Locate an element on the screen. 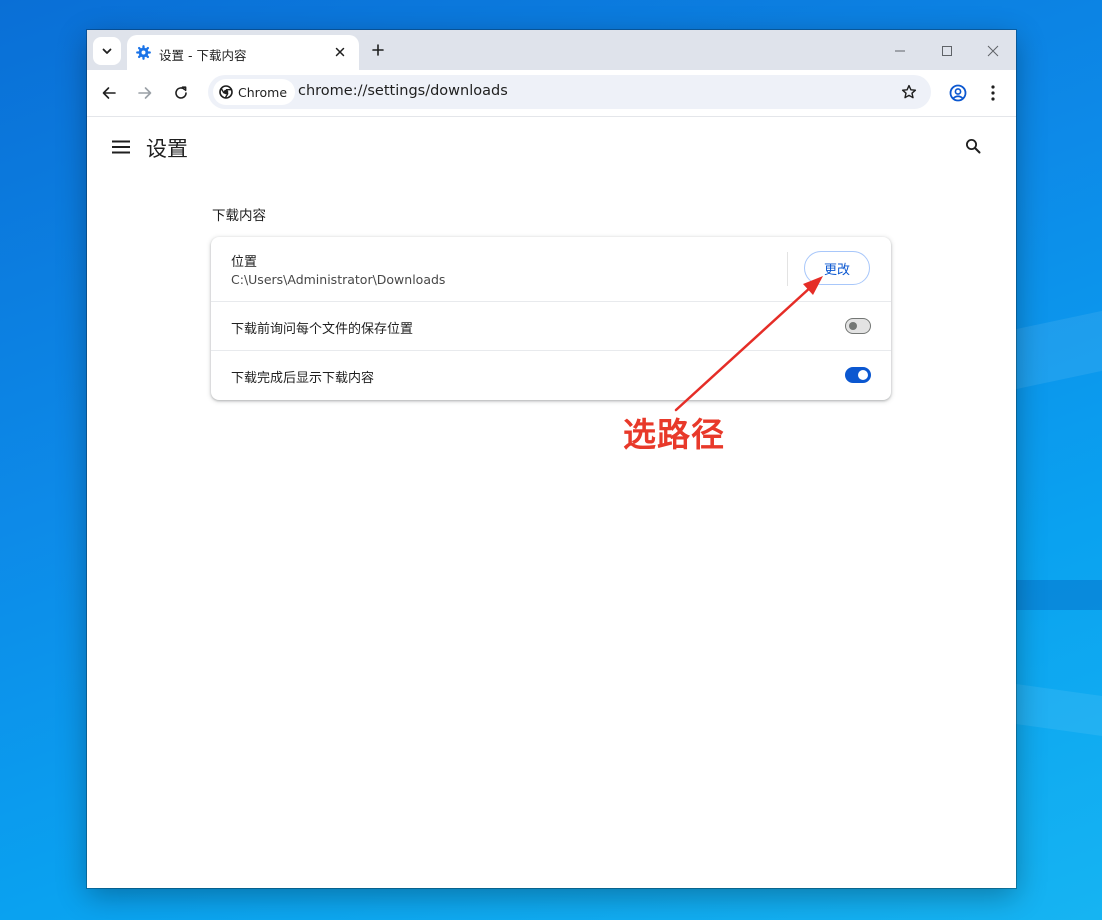 The image size is (1102, 920). settings-search-button is located at coordinates (973, 146).